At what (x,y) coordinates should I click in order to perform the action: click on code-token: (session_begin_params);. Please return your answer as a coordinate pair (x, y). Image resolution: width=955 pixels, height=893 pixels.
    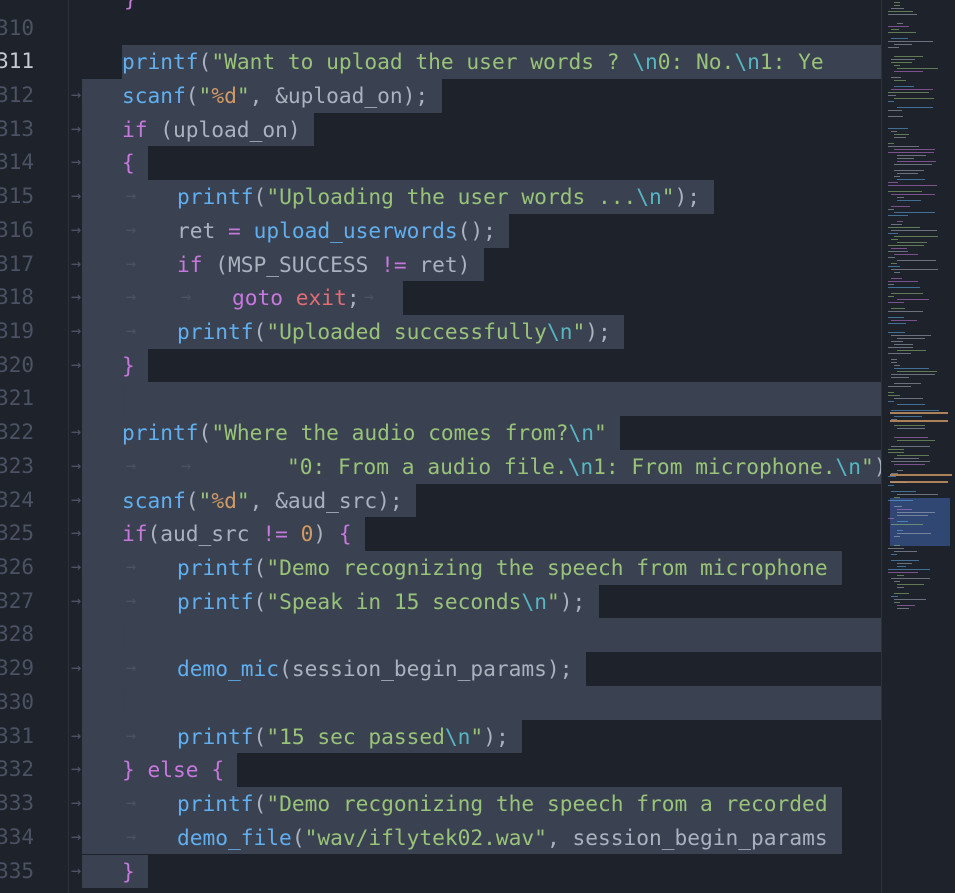
    Looking at the image, I should click on (426, 669).